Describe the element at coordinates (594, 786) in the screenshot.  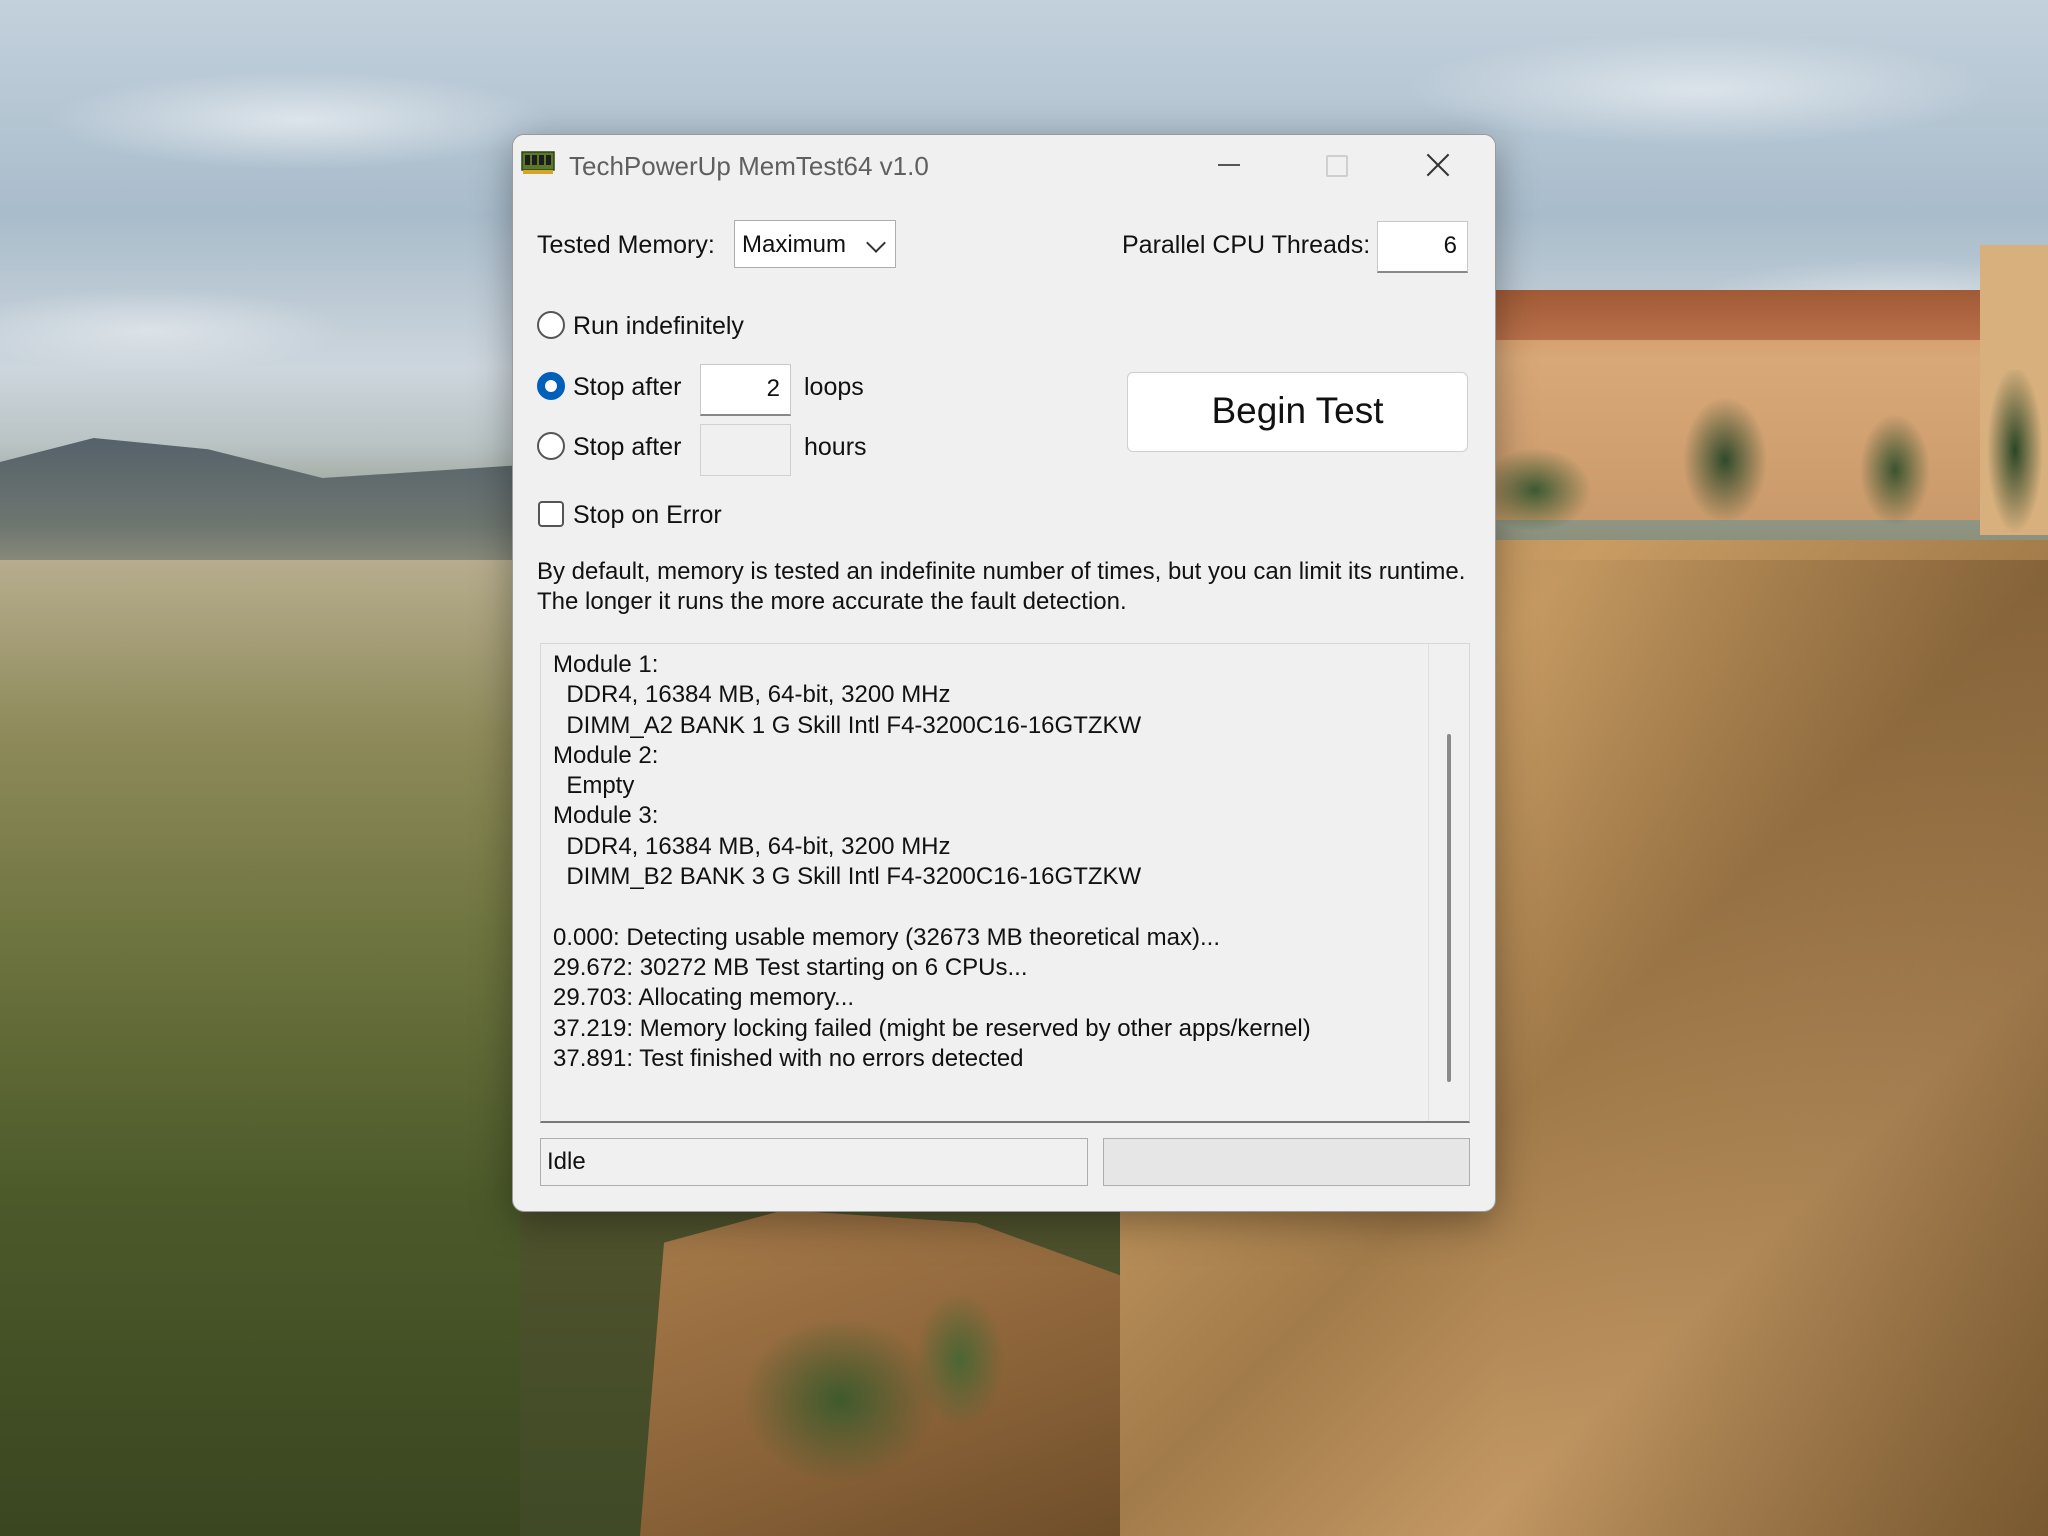
I see `log-line: Empty` at that location.